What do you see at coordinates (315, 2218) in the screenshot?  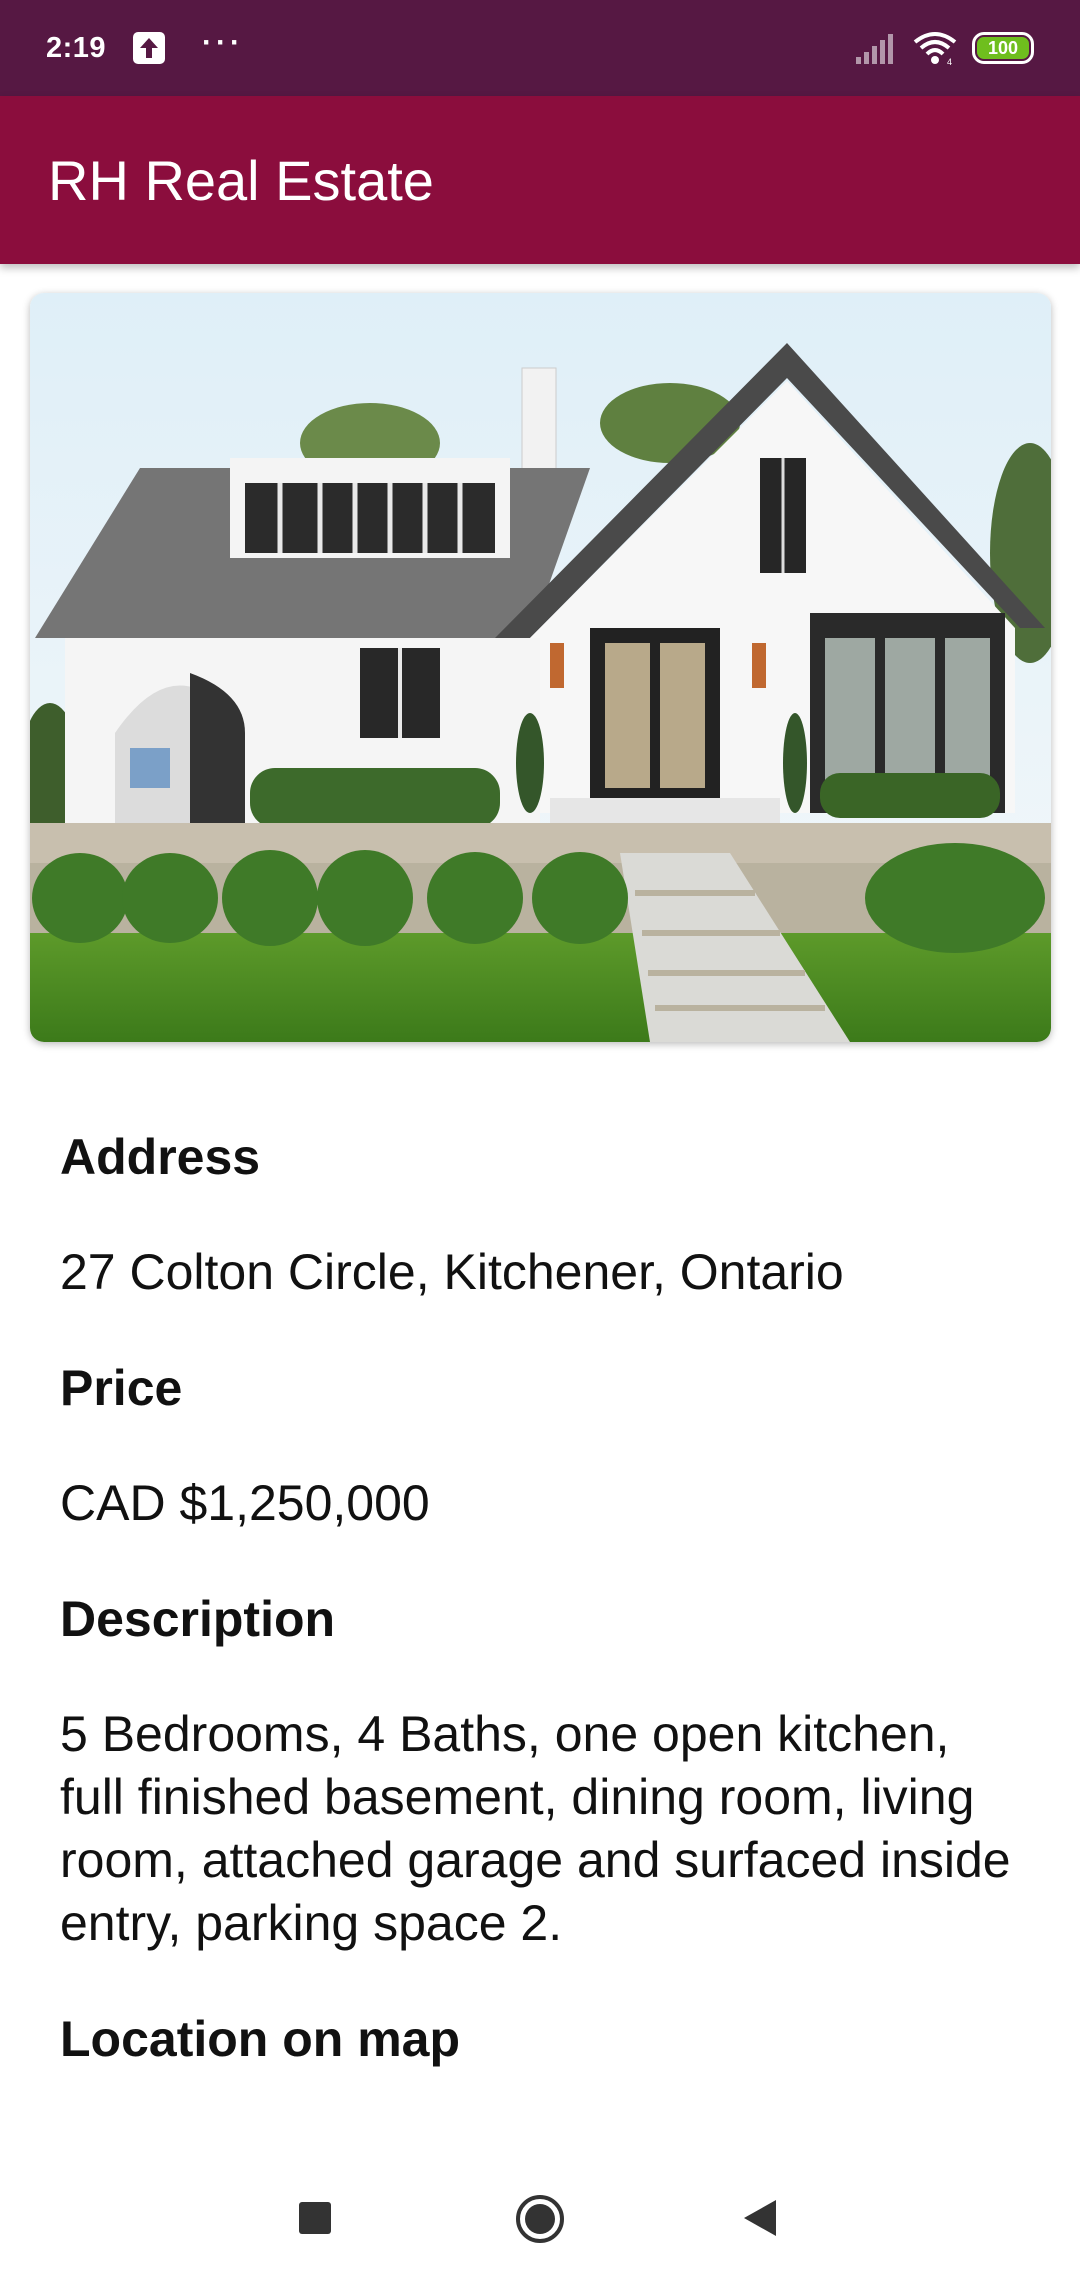 I see `recents-button` at bounding box center [315, 2218].